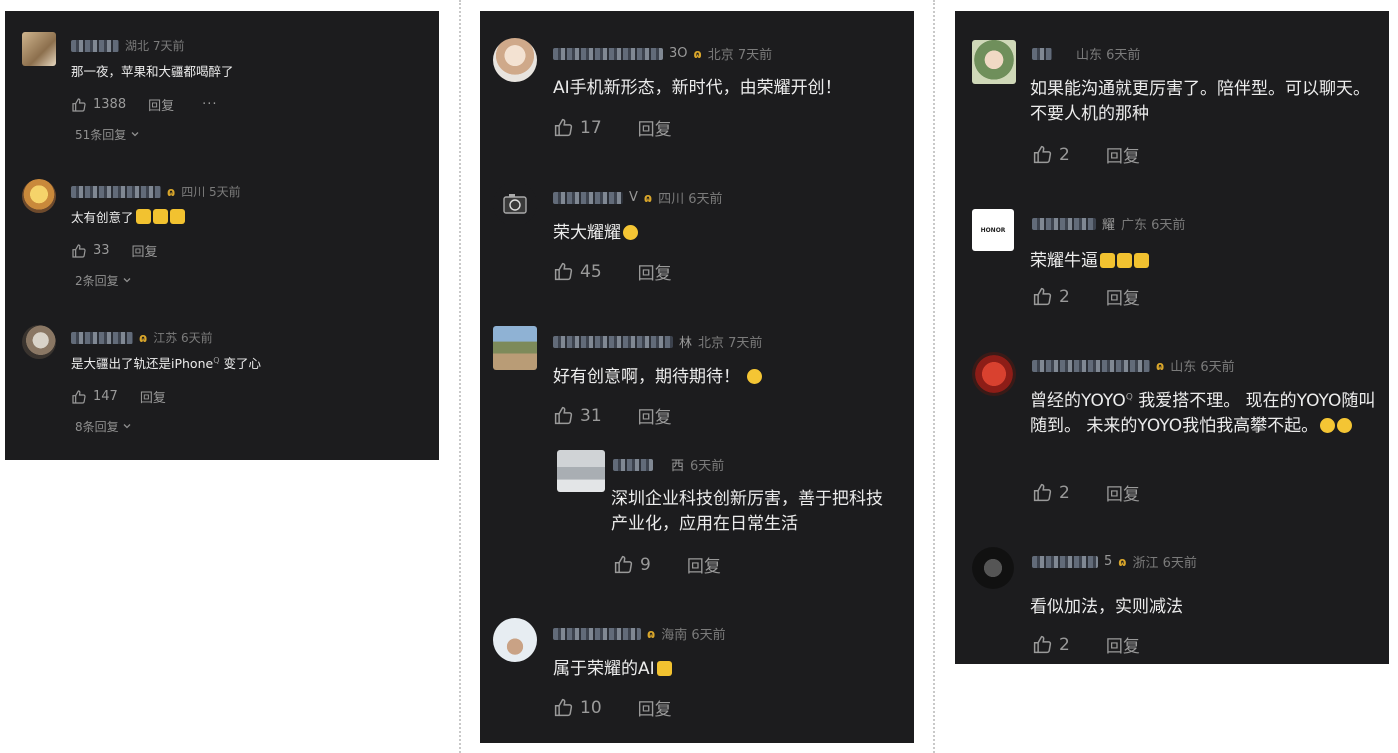 Image resolution: width=1398 pixels, height=753 pixels. Describe the element at coordinates (1089, 261) in the screenshot. I see `comment-text: 荣耀牛逼` at that location.